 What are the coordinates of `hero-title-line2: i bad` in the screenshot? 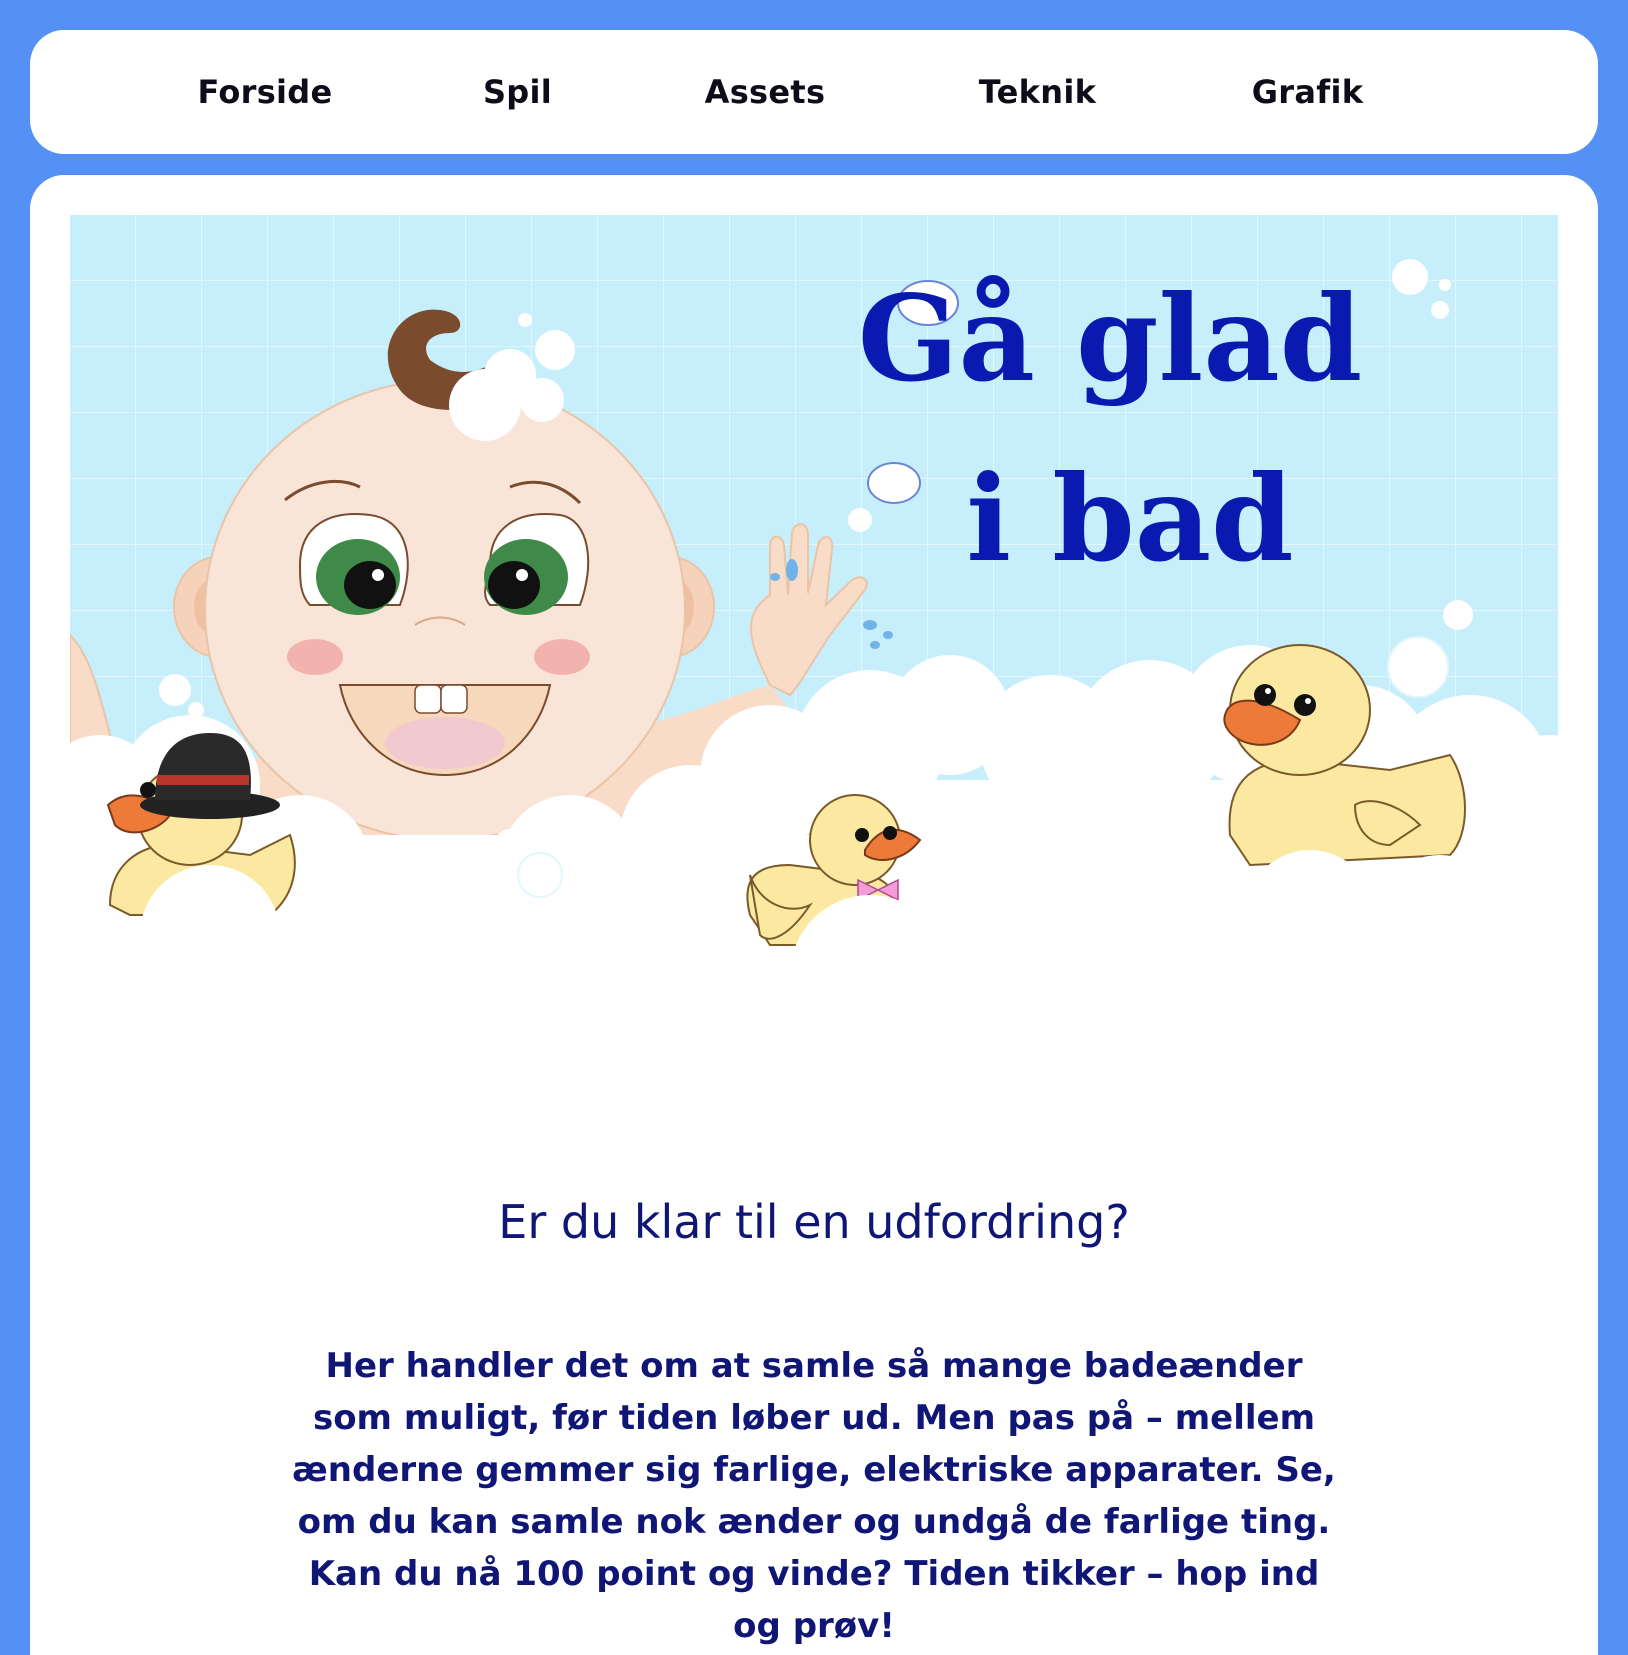 It's located at (1129, 518).